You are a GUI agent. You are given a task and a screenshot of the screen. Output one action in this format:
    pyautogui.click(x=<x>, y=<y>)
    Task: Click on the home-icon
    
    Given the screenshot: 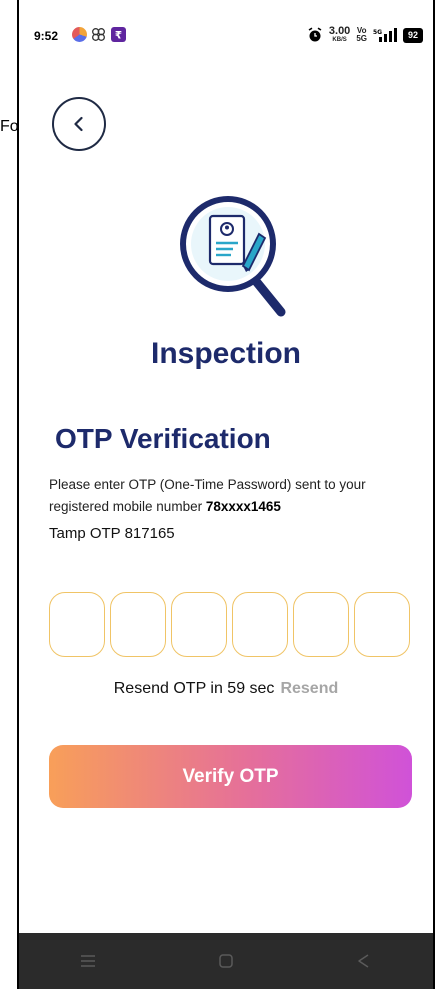 What is the action you would take?
    pyautogui.click(x=226, y=961)
    